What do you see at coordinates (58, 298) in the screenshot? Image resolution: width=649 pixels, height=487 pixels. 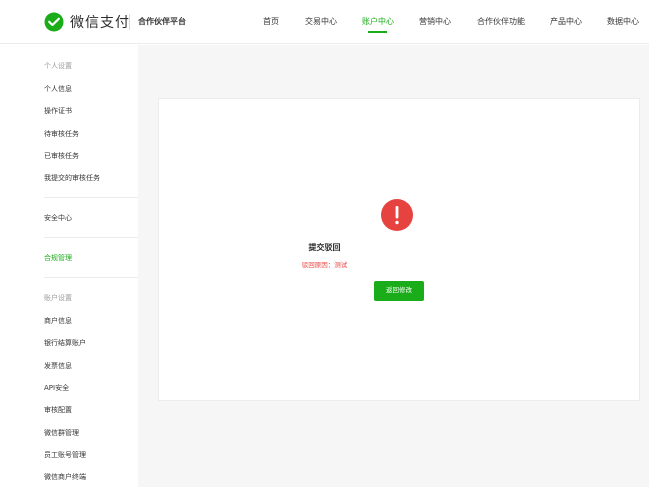 I see `sidebar-section-account: 账户设置` at bounding box center [58, 298].